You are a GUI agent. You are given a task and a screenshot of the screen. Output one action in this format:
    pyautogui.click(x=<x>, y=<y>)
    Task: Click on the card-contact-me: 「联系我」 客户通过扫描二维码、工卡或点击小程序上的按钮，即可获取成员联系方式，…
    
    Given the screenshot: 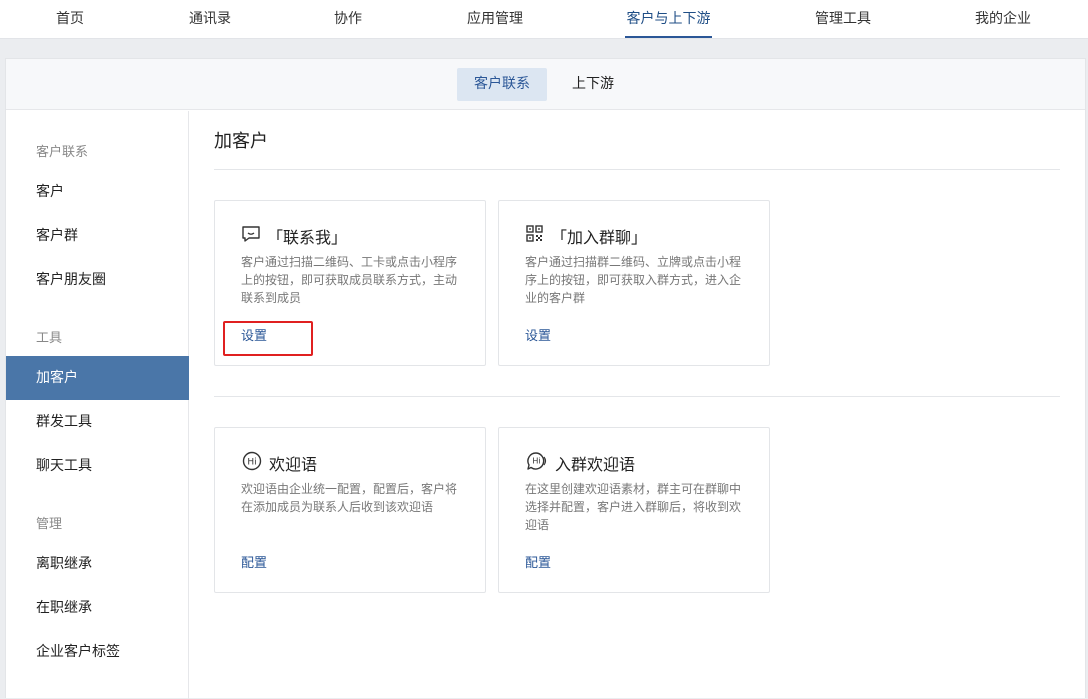 What is the action you would take?
    pyautogui.click(x=350, y=283)
    